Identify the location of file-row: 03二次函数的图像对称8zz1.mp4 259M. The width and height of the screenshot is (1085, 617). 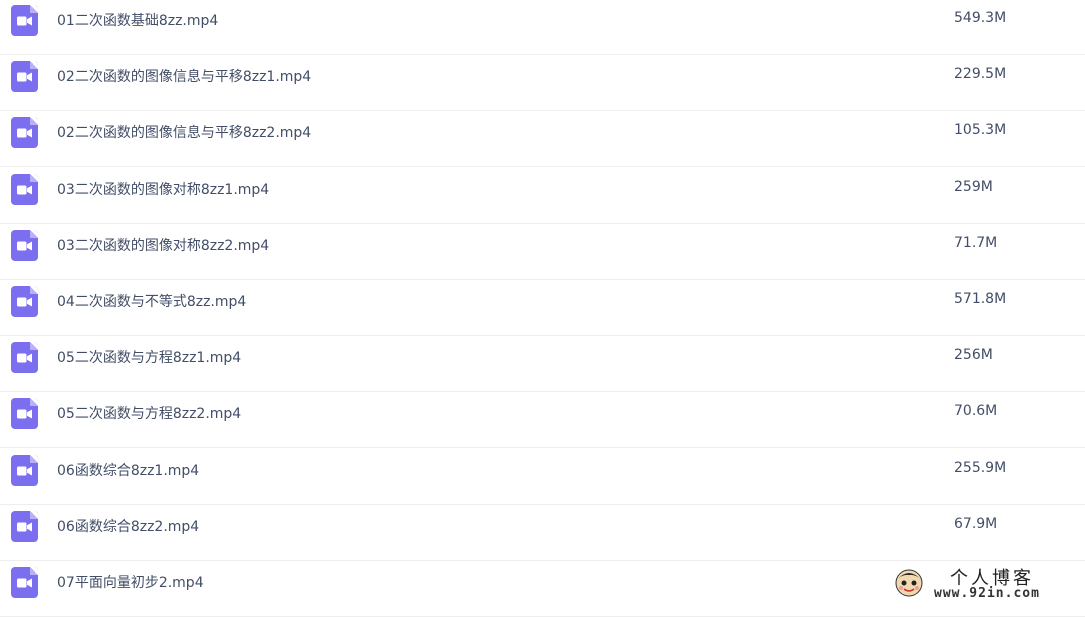
(542, 196).